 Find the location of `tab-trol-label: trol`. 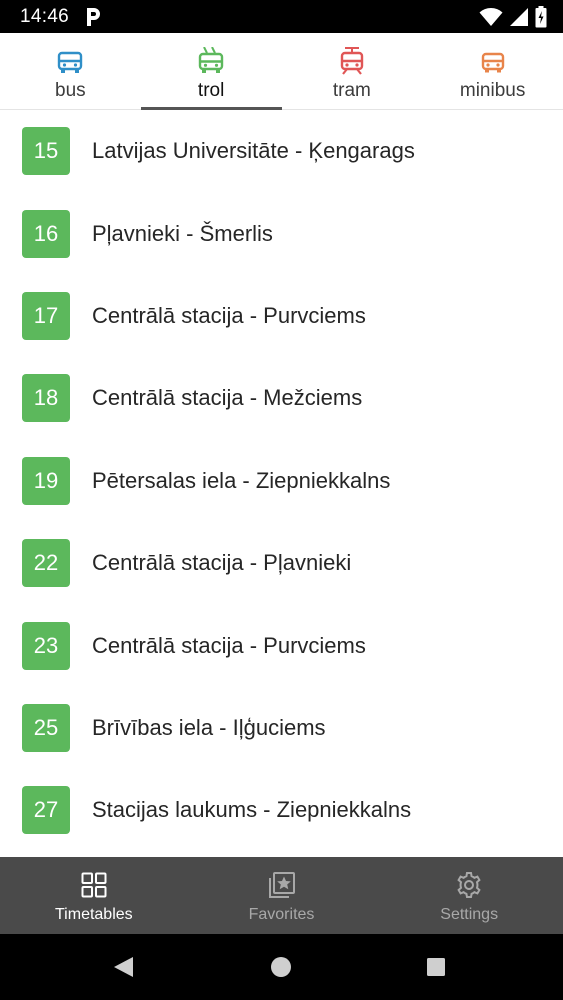

tab-trol-label: trol is located at coordinates (211, 90).